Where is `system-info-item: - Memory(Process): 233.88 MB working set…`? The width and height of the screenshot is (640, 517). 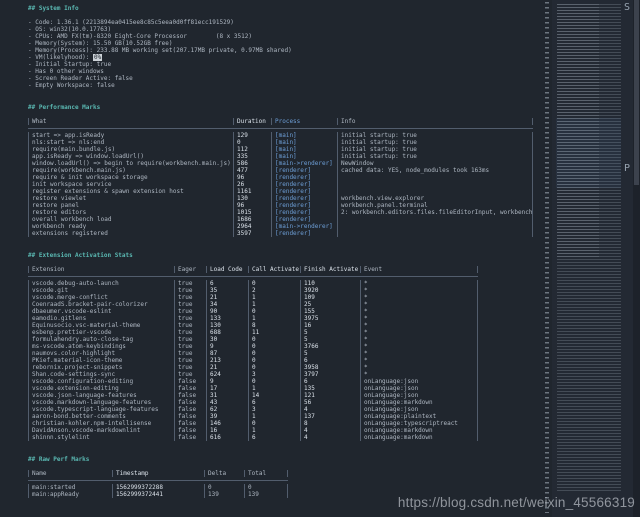
system-info-item: - Memory(Process): 233.88 MB working set… is located at coordinates (160, 50).